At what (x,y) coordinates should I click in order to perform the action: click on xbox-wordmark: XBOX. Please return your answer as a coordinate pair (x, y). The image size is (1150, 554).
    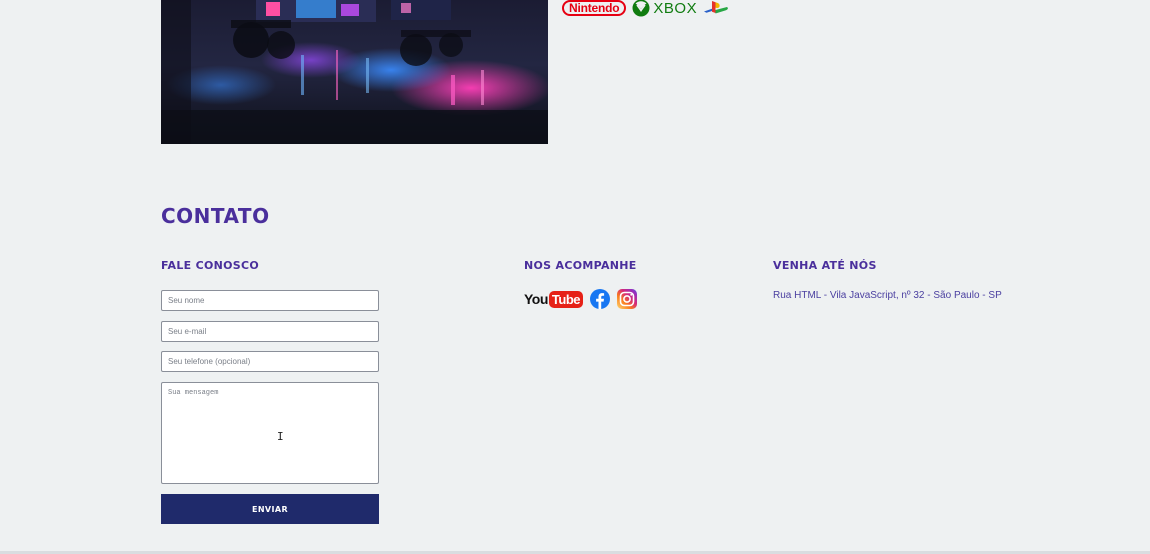
    Looking at the image, I should click on (675, 8).